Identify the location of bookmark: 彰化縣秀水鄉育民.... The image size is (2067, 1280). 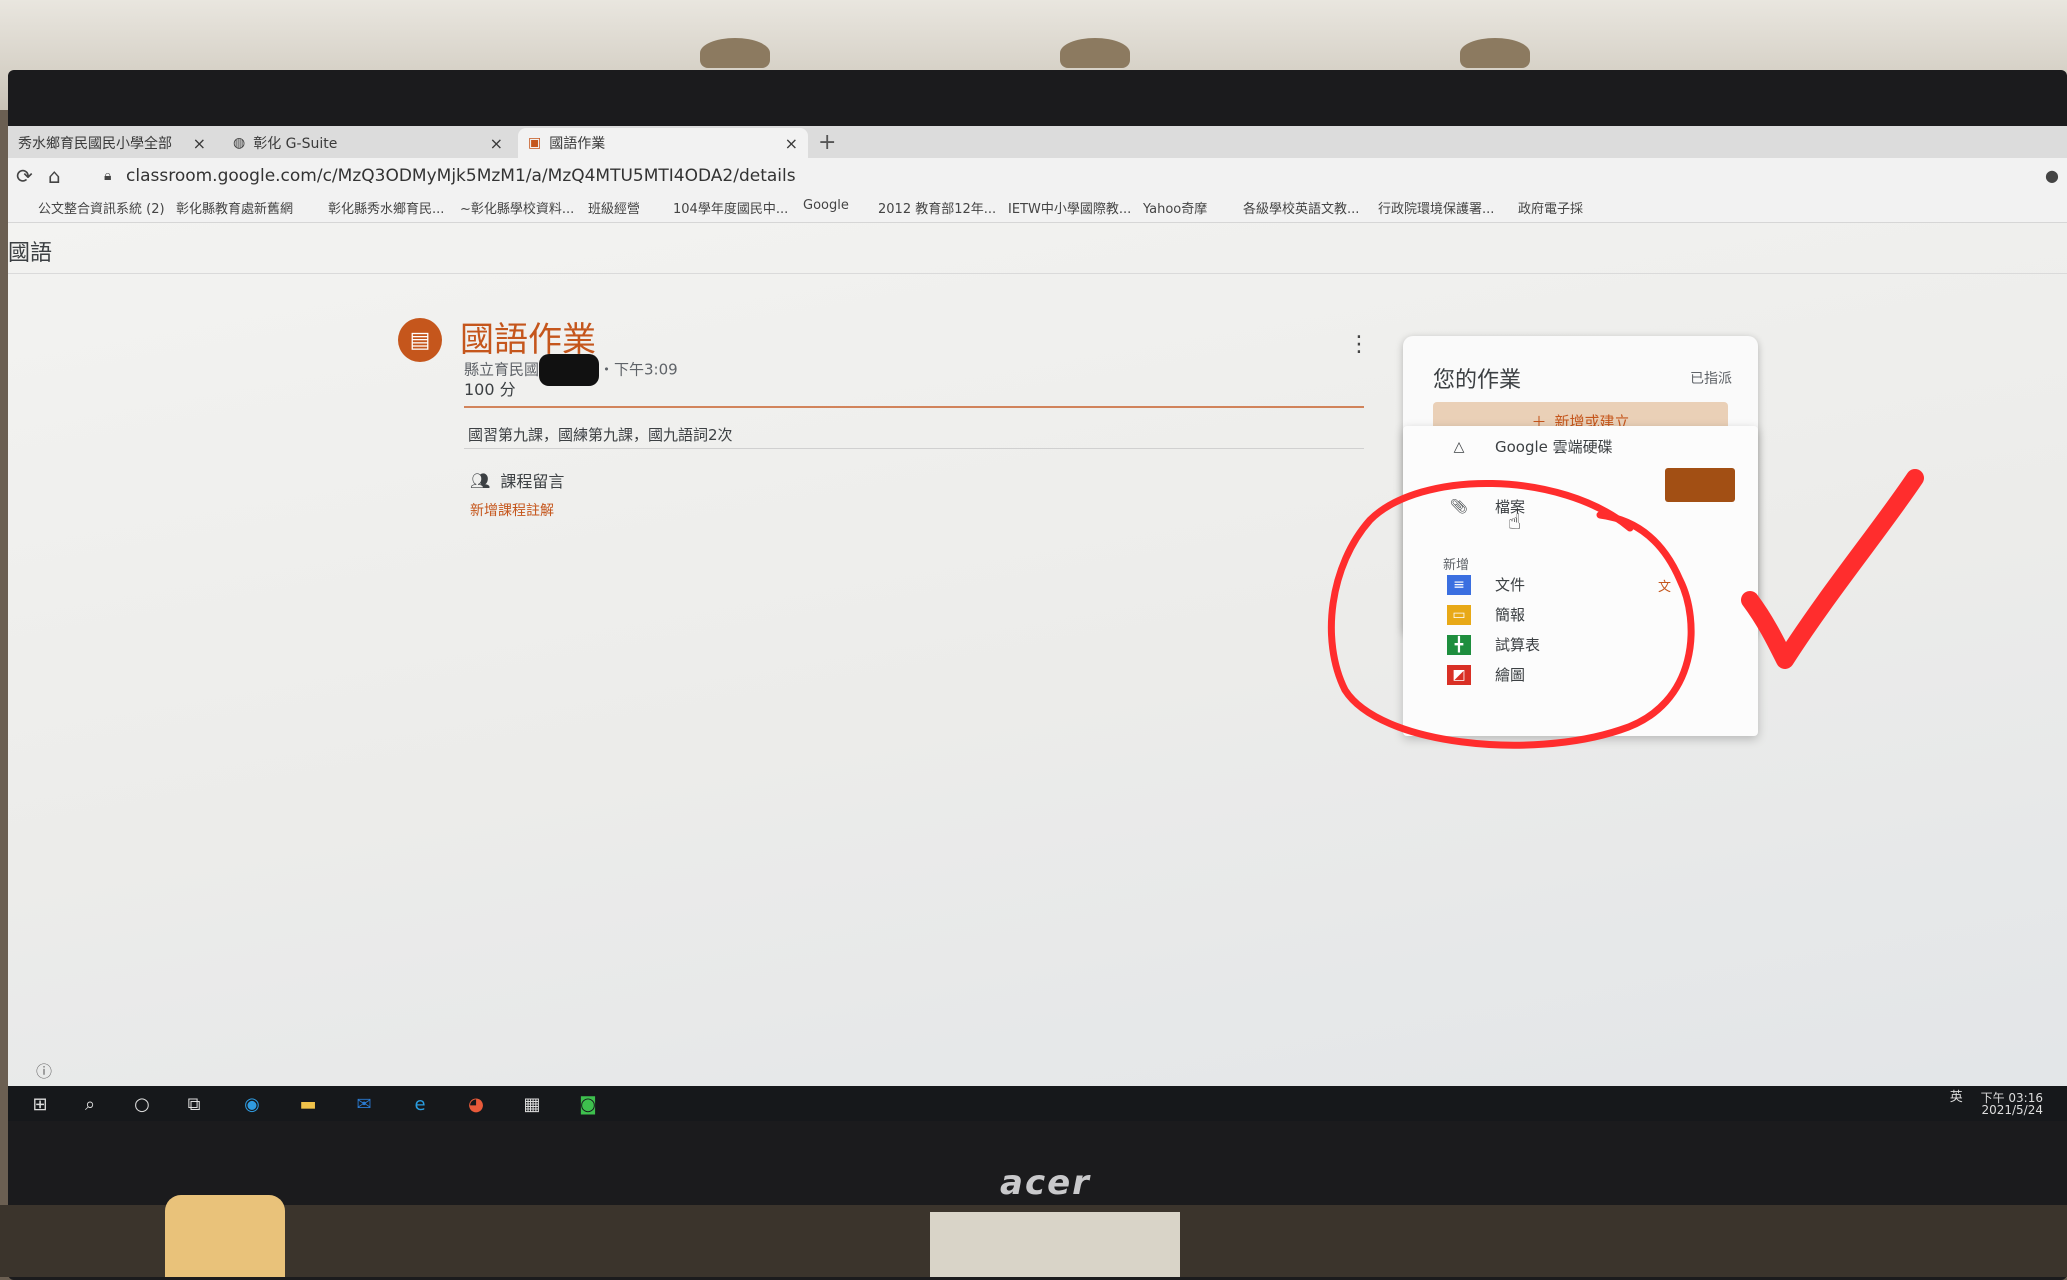
(386, 207).